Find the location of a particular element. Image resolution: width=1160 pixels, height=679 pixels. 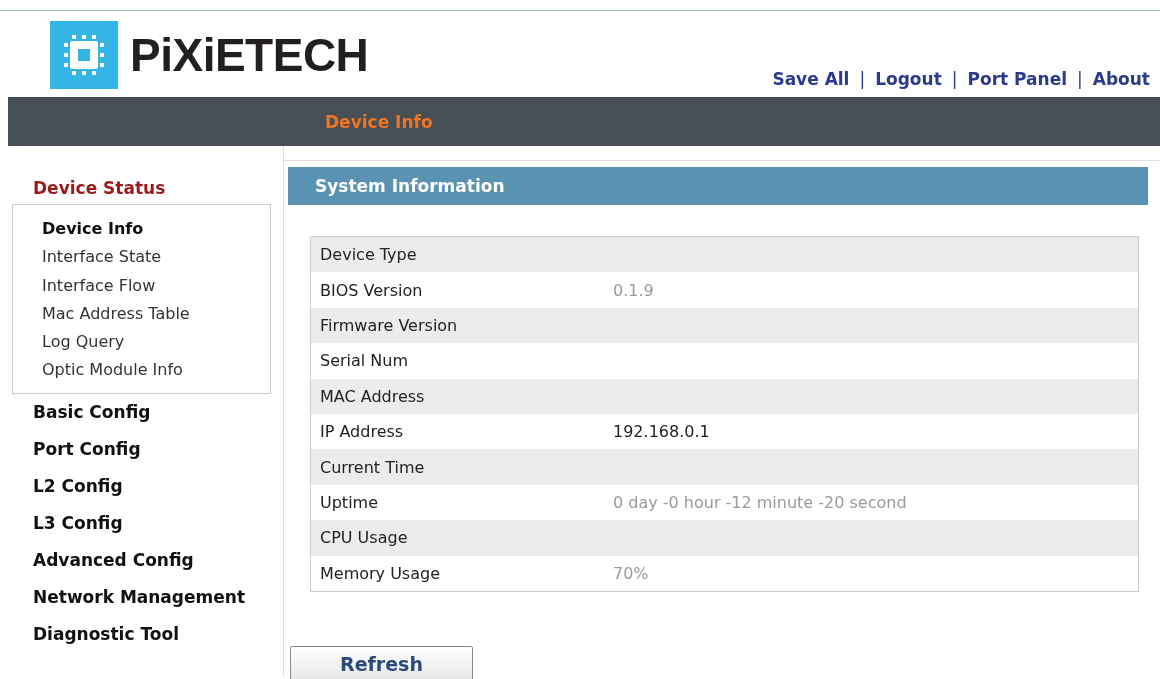

header-link: About is located at coordinates (1121, 79).